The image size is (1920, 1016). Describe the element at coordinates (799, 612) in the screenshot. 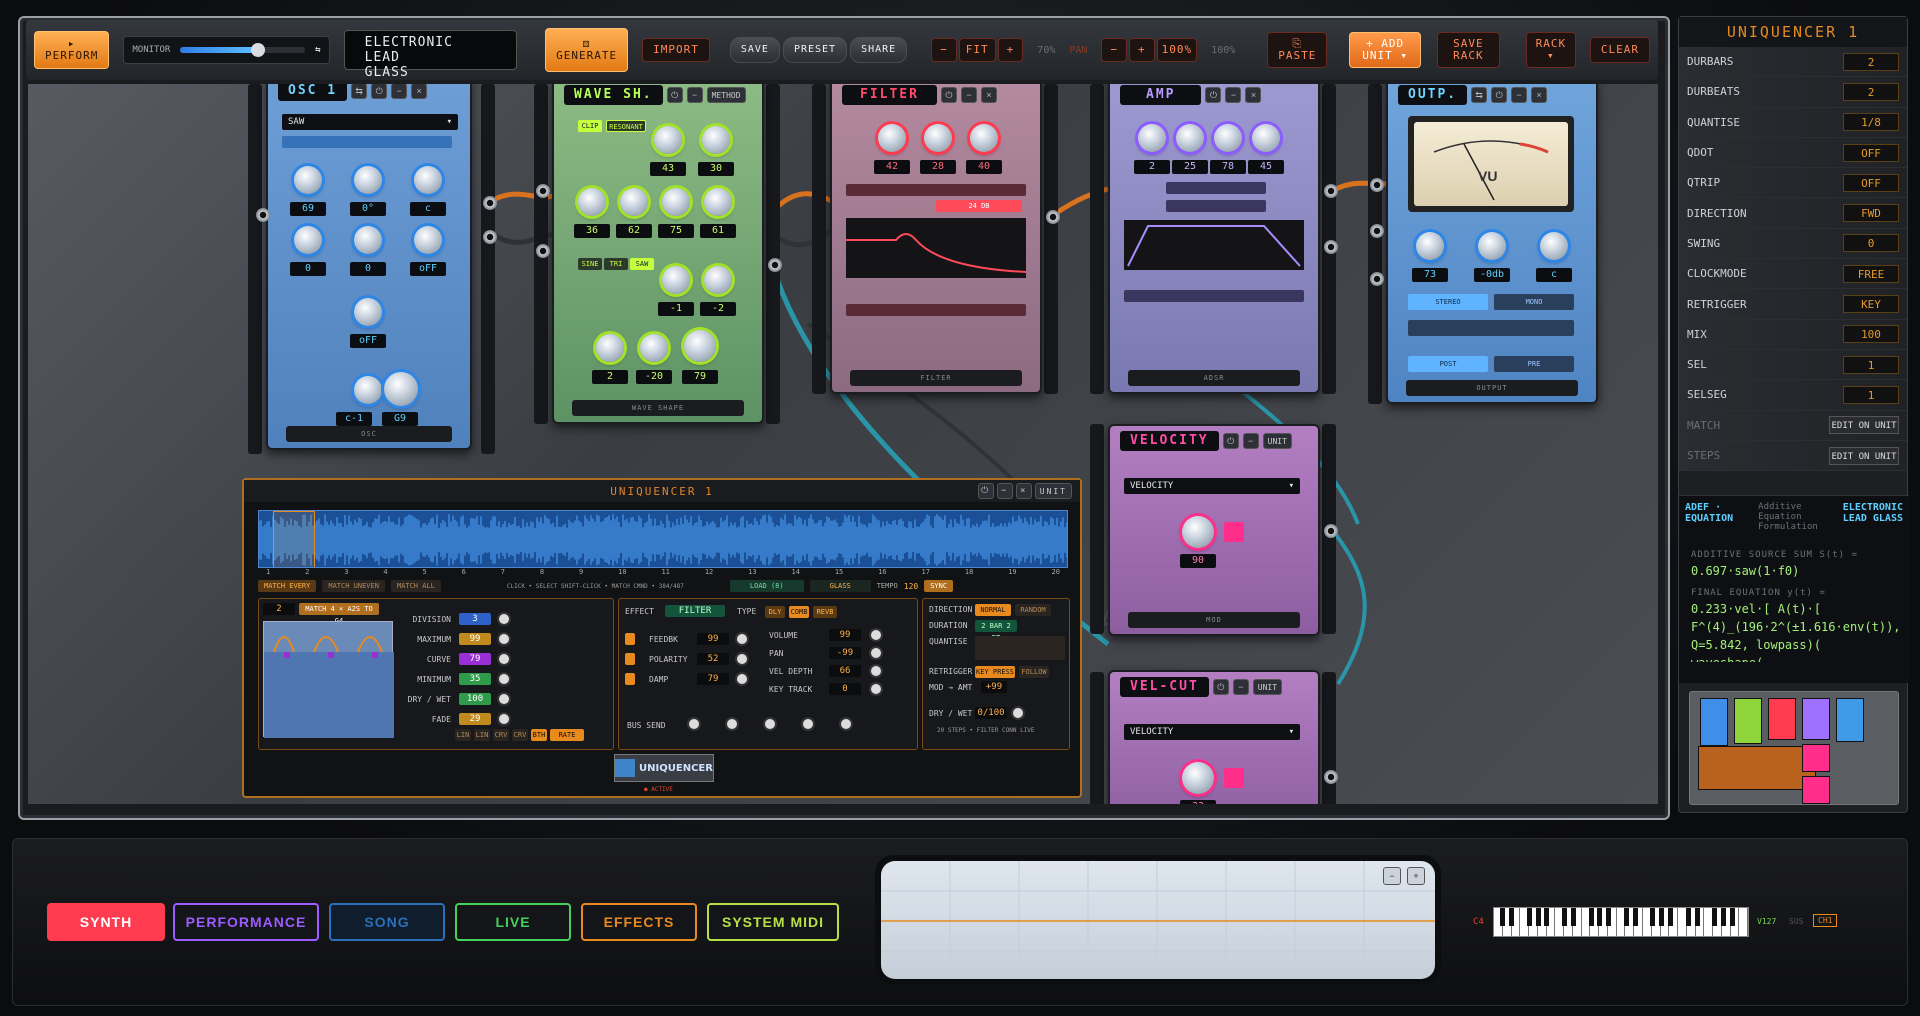

I see `type-button-2: COMB` at that location.